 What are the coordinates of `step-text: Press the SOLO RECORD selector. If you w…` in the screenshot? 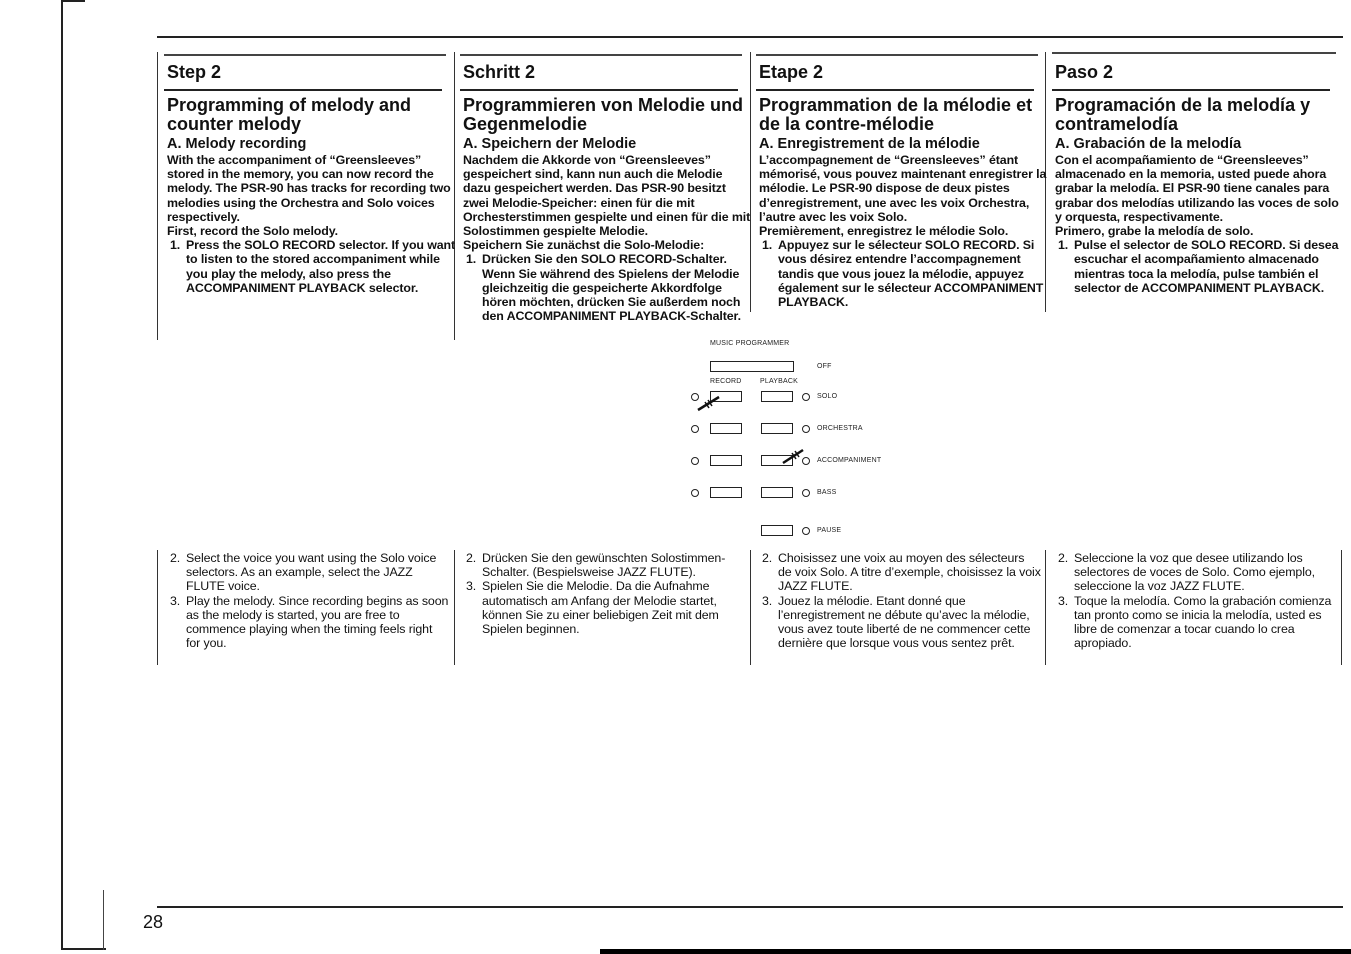 It's located at (321, 266).